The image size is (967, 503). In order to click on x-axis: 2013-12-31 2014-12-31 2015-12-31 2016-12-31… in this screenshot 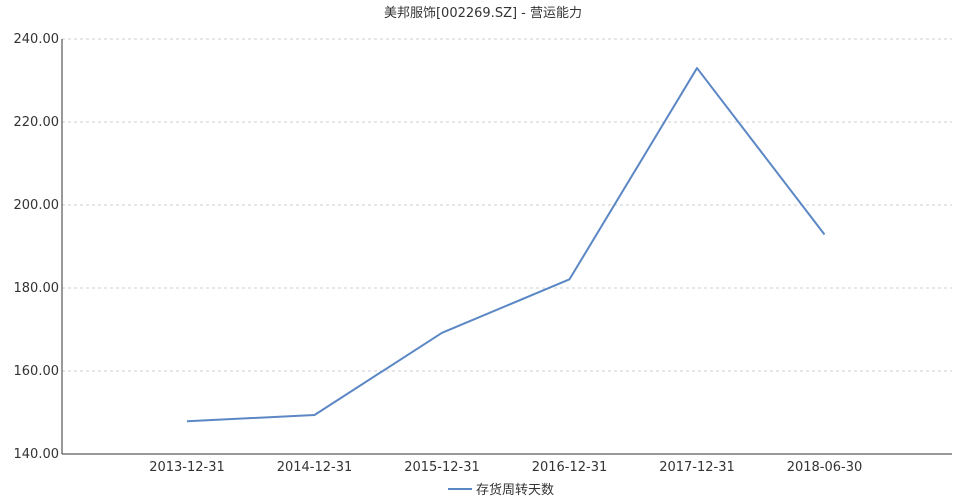, I will do `click(507, 464)`.